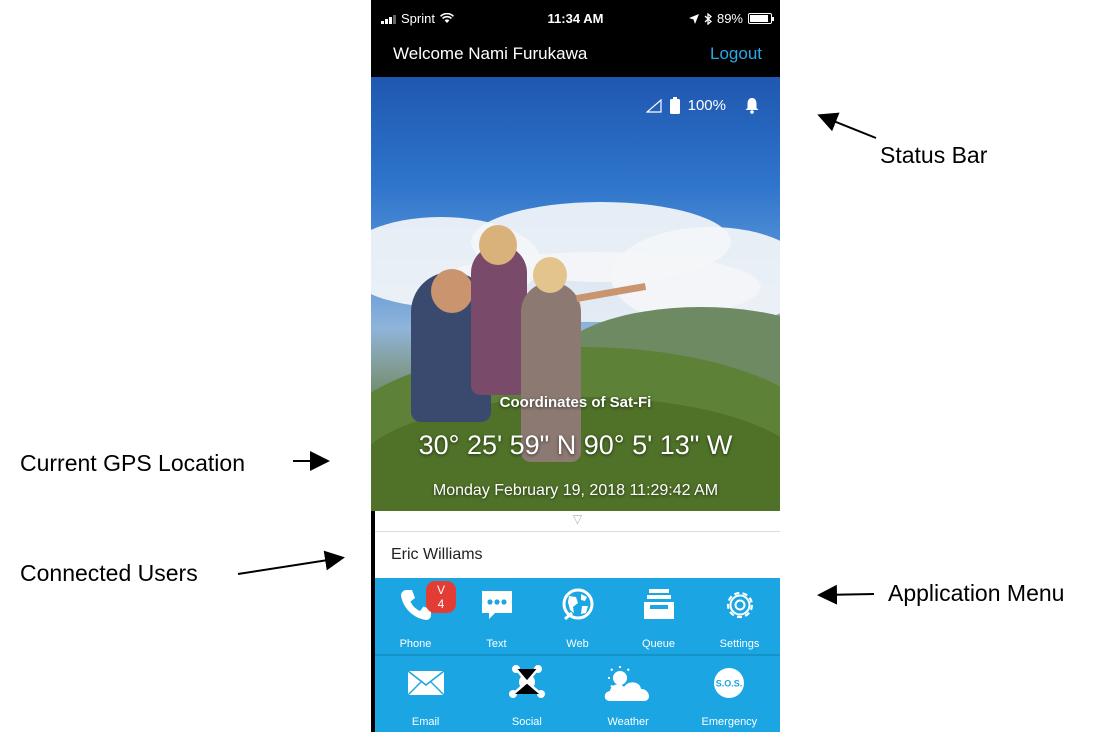 Image resolution: width=1095 pixels, height=732 pixels. I want to click on menu-item-queue: Queue, so click(658, 616).